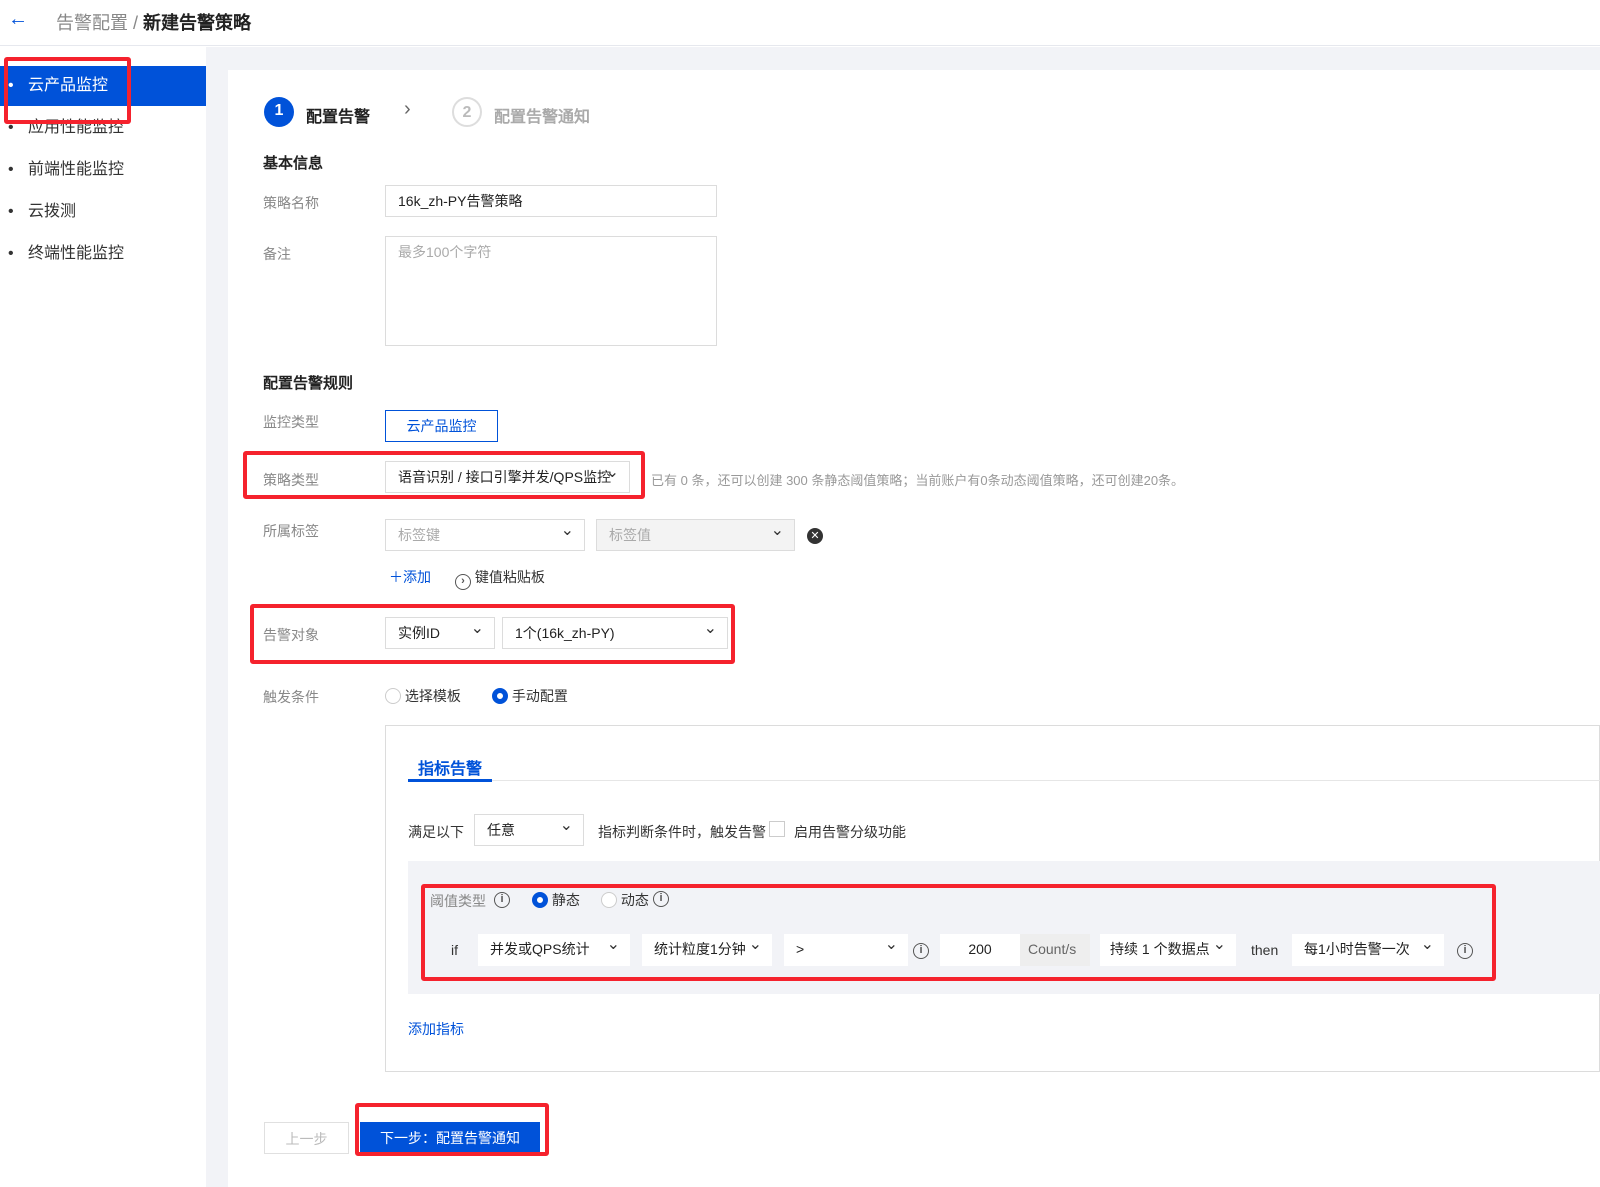 Image resolution: width=1600 pixels, height=1187 pixels. What do you see at coordinates (441, 426) in the screenshot?
I see `monitor-type-button: 云产品监控` at bounding box center [441, 426].